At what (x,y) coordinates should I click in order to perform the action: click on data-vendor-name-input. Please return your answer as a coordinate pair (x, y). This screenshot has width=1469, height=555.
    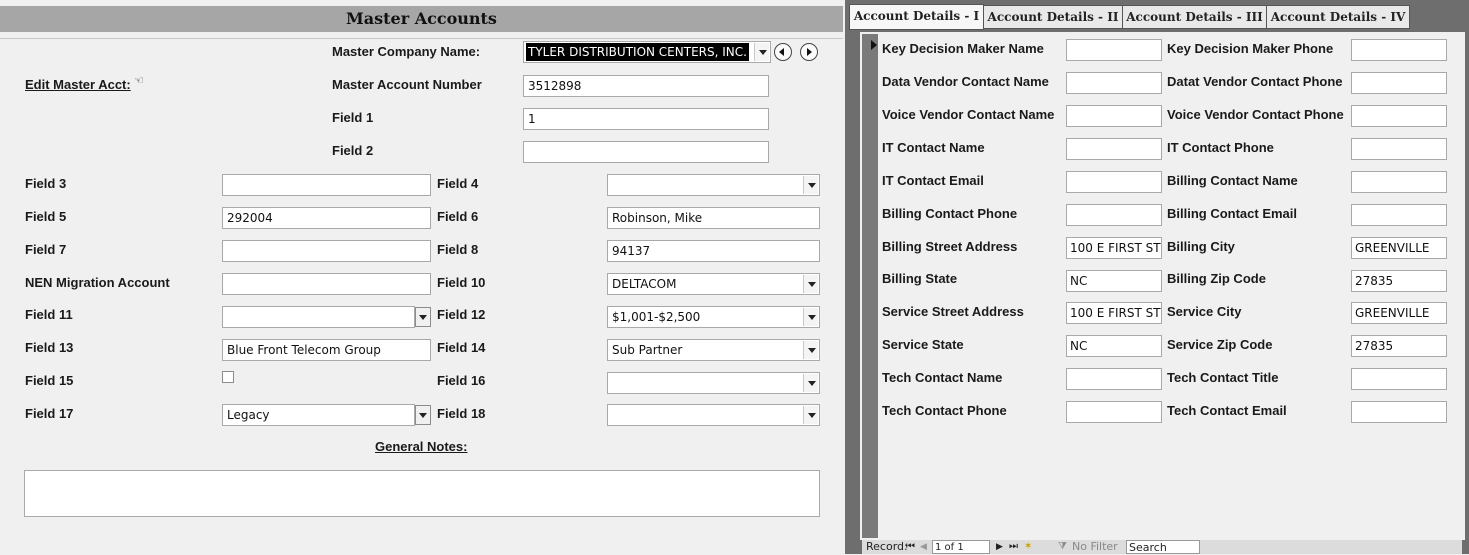
    Looking at the image, I should click on (1114, 83).